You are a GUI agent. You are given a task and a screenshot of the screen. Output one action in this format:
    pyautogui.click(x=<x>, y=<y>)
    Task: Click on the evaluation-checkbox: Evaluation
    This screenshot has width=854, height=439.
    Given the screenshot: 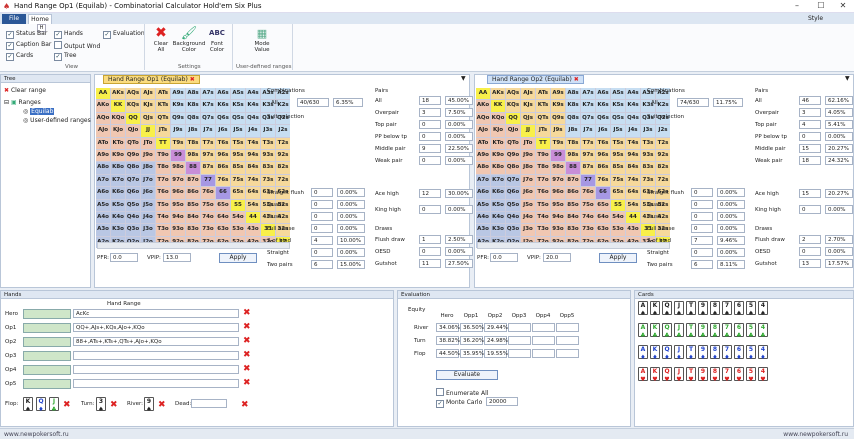 What is the action you would take?
    pyautogui.click(x=124, y=34)
    